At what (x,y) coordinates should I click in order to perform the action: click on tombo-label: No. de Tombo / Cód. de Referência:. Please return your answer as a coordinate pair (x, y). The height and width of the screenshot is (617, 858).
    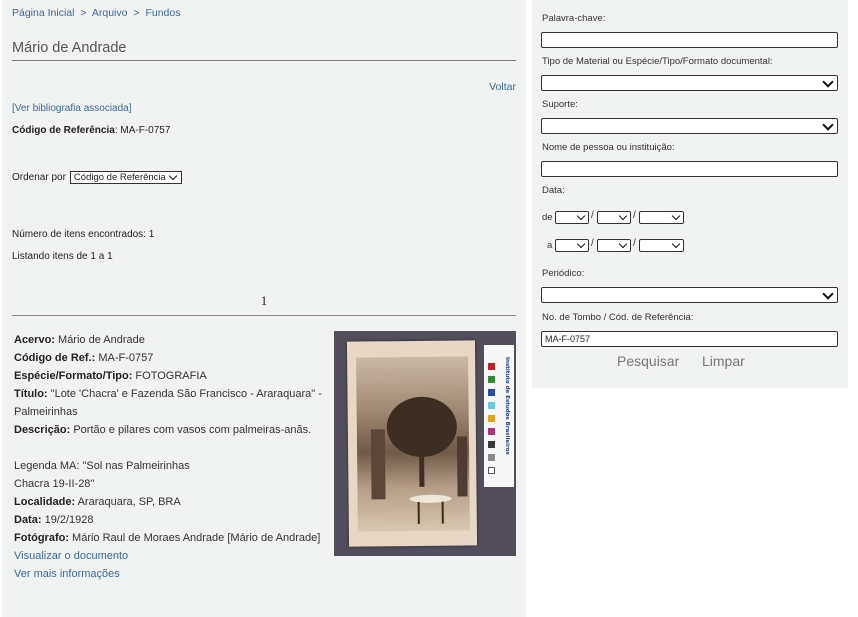
    Looking at the image, I should click on (618, 317).